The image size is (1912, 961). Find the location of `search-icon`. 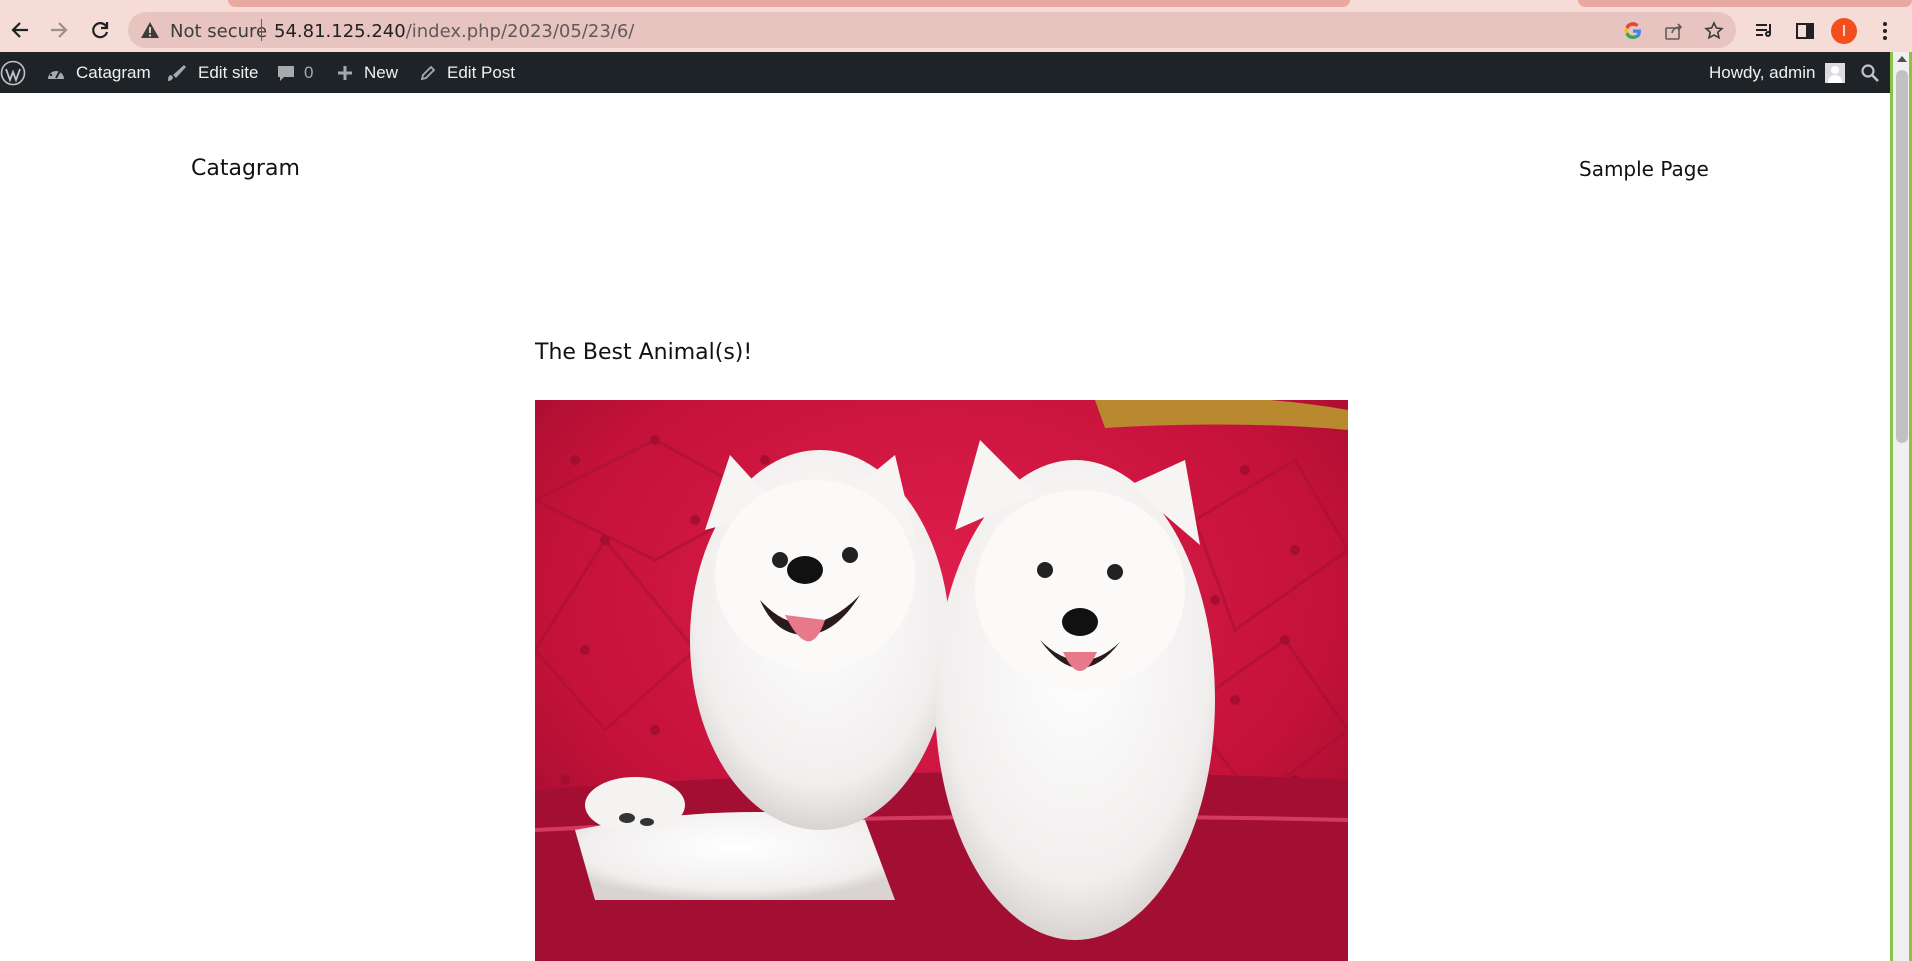

search-icon is located at coordinates (1870, 72).